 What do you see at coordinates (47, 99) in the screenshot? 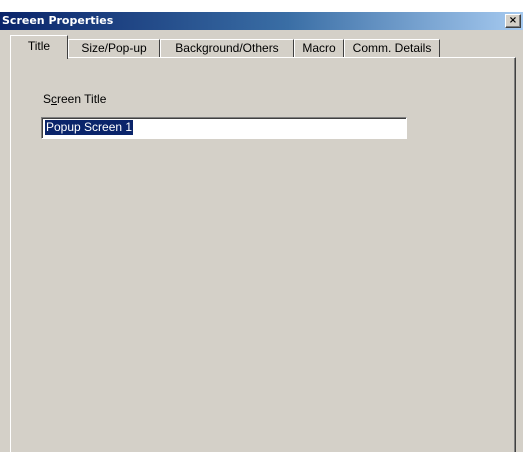
I see `label-prefix: S` at bounding box center [47, 99].